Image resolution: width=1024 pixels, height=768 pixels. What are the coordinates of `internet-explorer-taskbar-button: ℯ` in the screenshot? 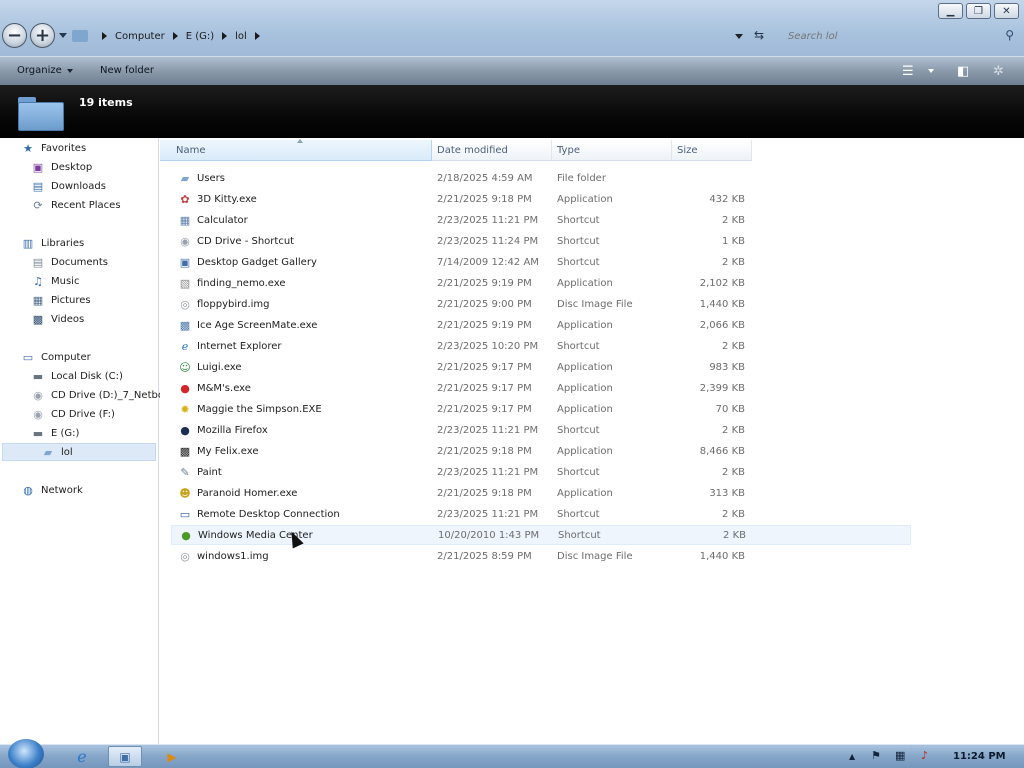 It's located at (82, 756).